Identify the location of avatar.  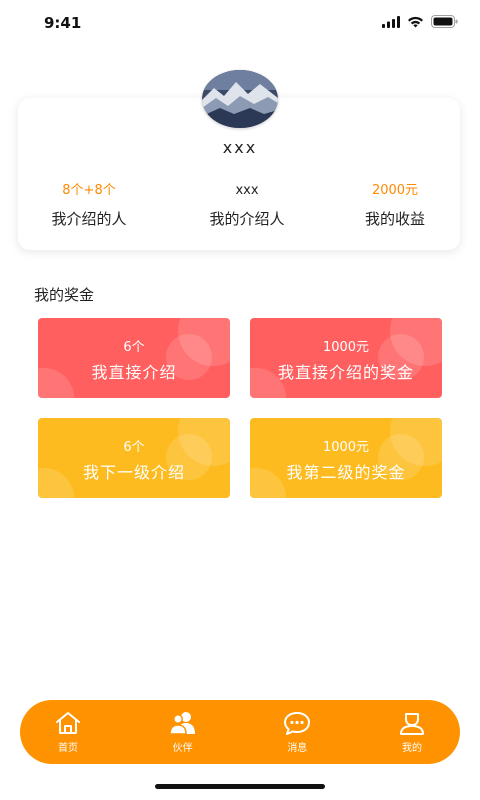
(240, 99).